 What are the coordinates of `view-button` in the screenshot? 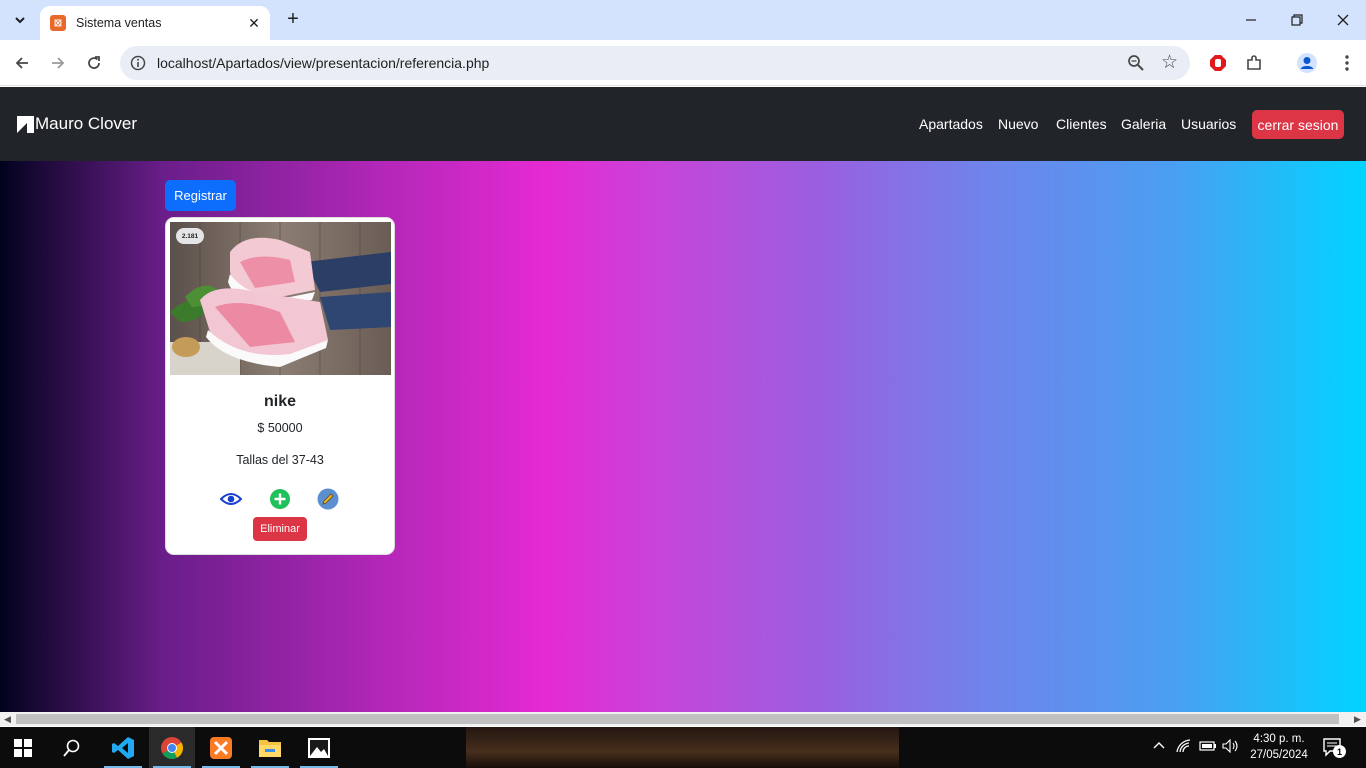 It's located at (231, 499).